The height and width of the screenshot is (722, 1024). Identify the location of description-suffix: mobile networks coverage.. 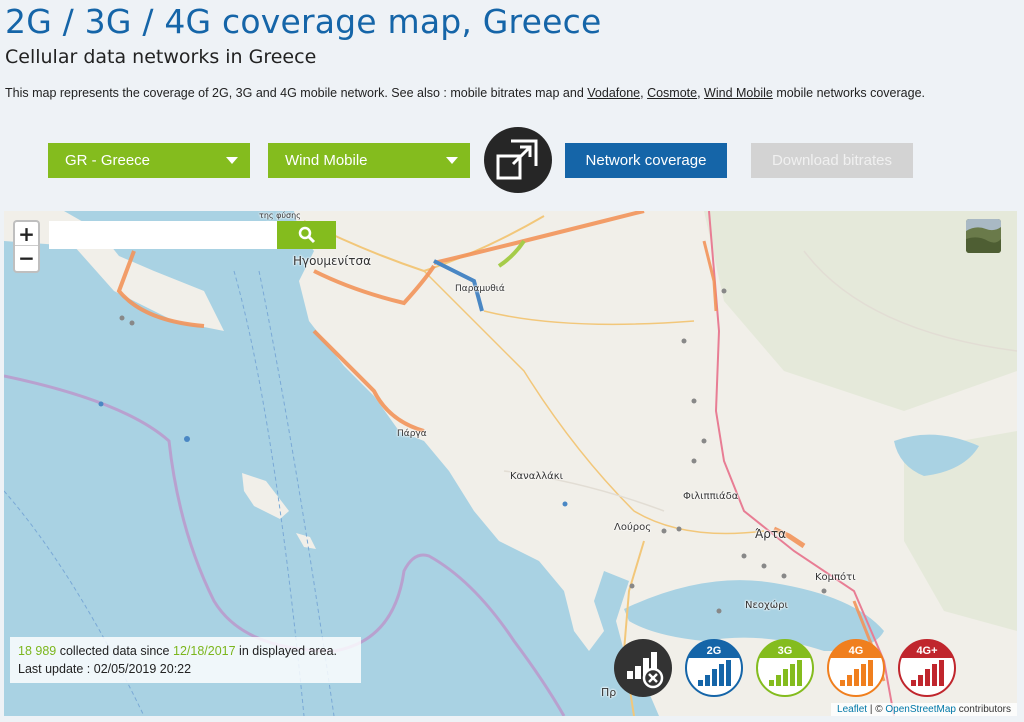
(850, 93).